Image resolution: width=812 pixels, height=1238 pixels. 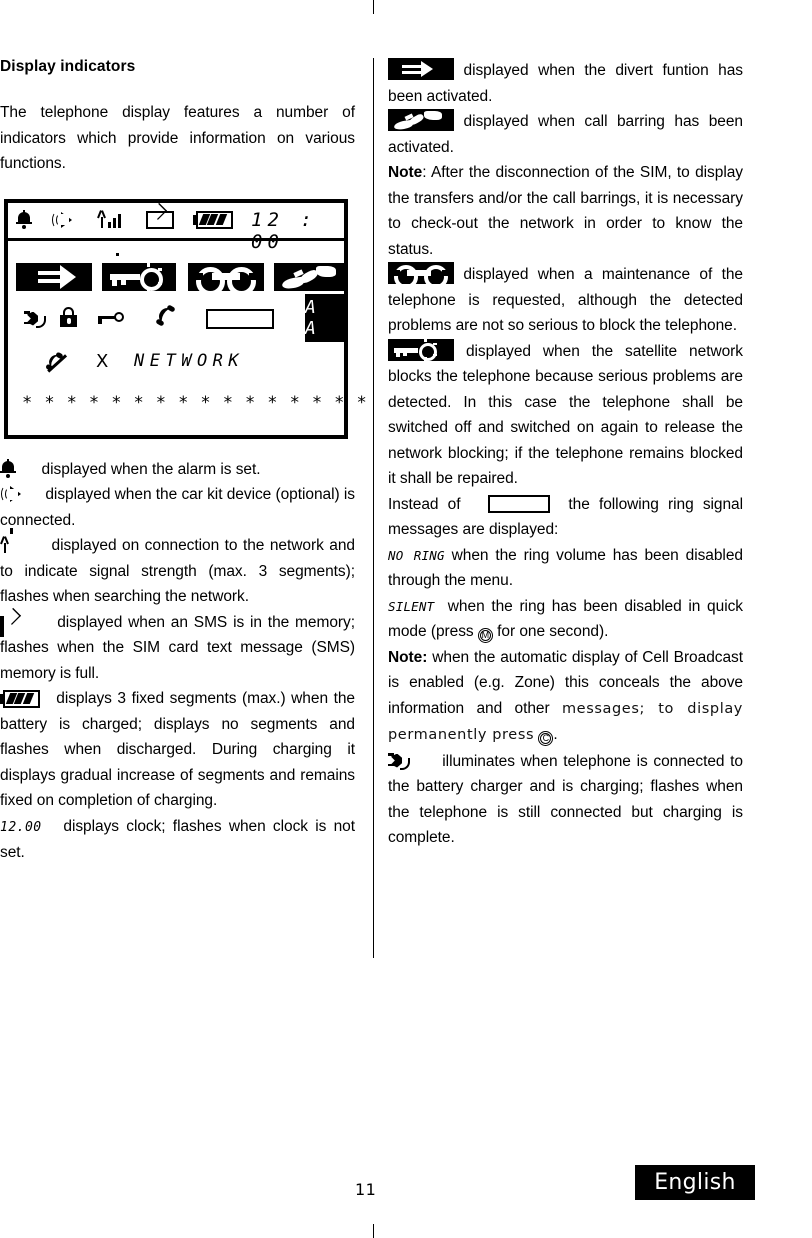 What do you see at coordinates (373, 508) in the screenshot?
I see `column-divider` at bounding box center [373, 508].